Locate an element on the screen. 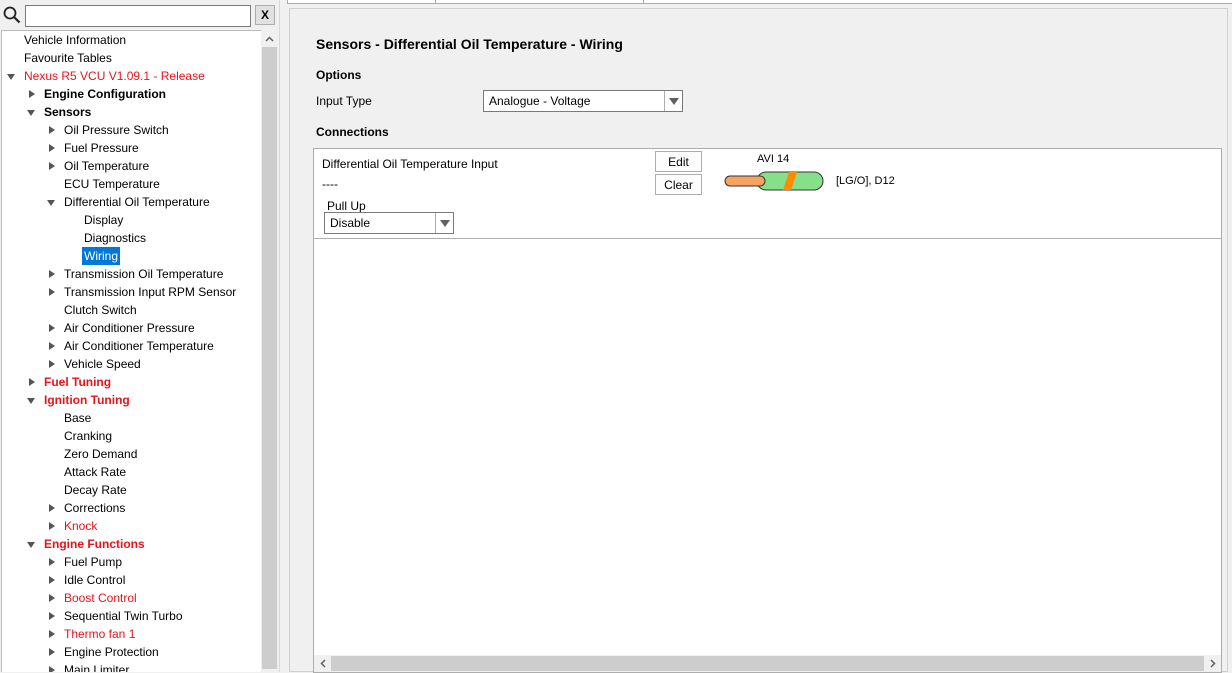  tree-item-label: Display is located at coordinates (104, 220).